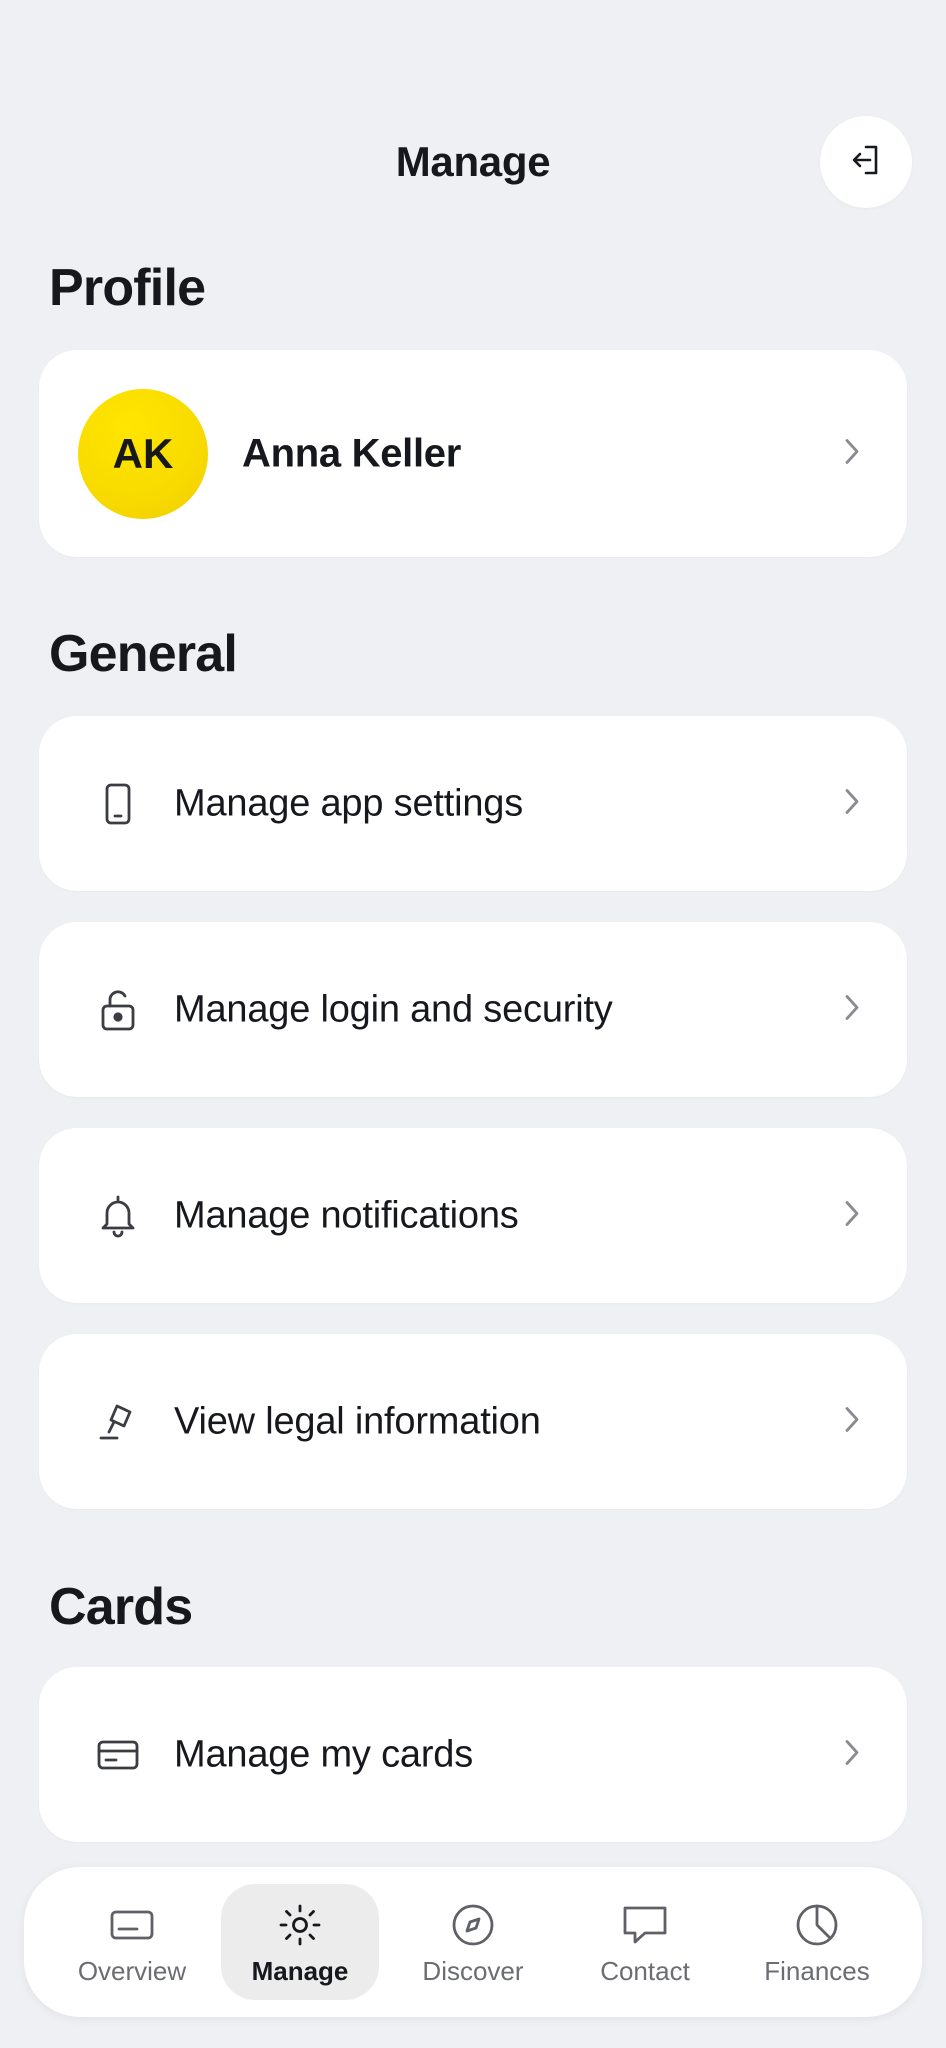 This screenshot has width=946, height=2048. What do you see at coordinates (132, 1925) in the screenshot?
I see `card-icon` at bounding box center [132, 1925].